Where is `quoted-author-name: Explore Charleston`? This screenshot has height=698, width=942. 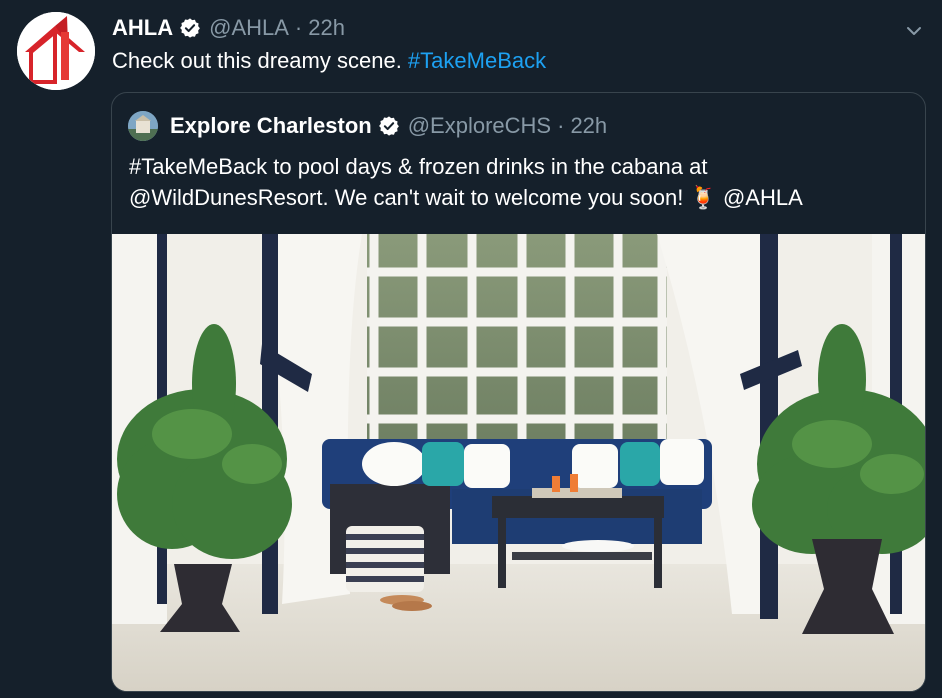
quoted-author-name: Explore Charleston is located at coordinates (271, 126).